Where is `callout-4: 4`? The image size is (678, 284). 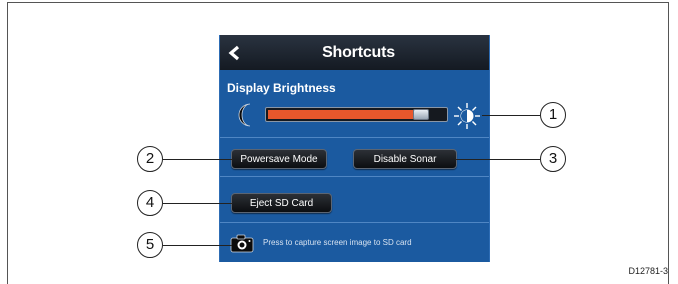
callout-4: 4 is located at coordinates (150, 203).